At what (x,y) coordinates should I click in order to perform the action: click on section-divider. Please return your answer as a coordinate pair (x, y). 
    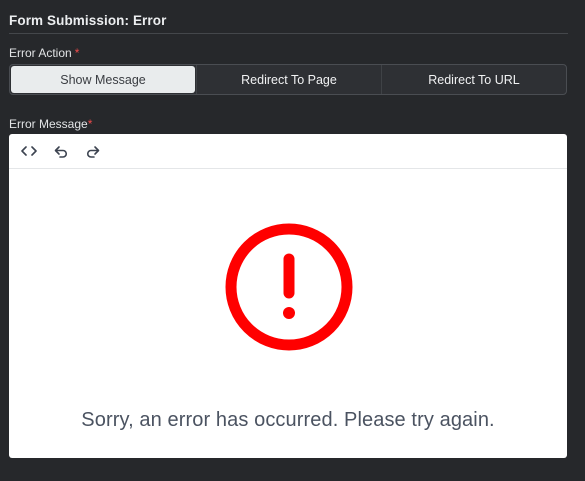
    Looking at the image, I should click on (288, 33).